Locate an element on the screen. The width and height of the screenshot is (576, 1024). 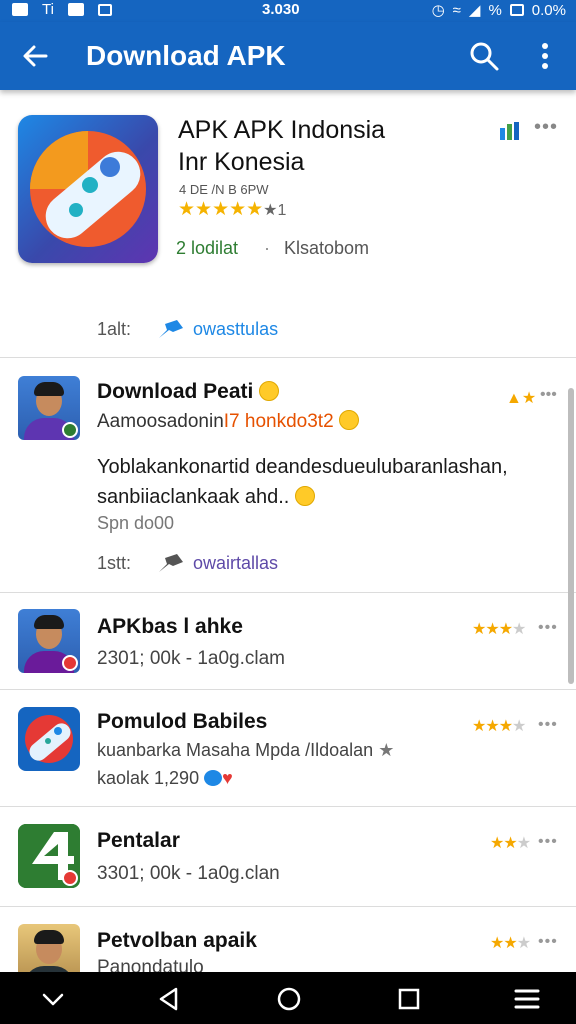
app-notification-icon is located at coordinates (104, 9).